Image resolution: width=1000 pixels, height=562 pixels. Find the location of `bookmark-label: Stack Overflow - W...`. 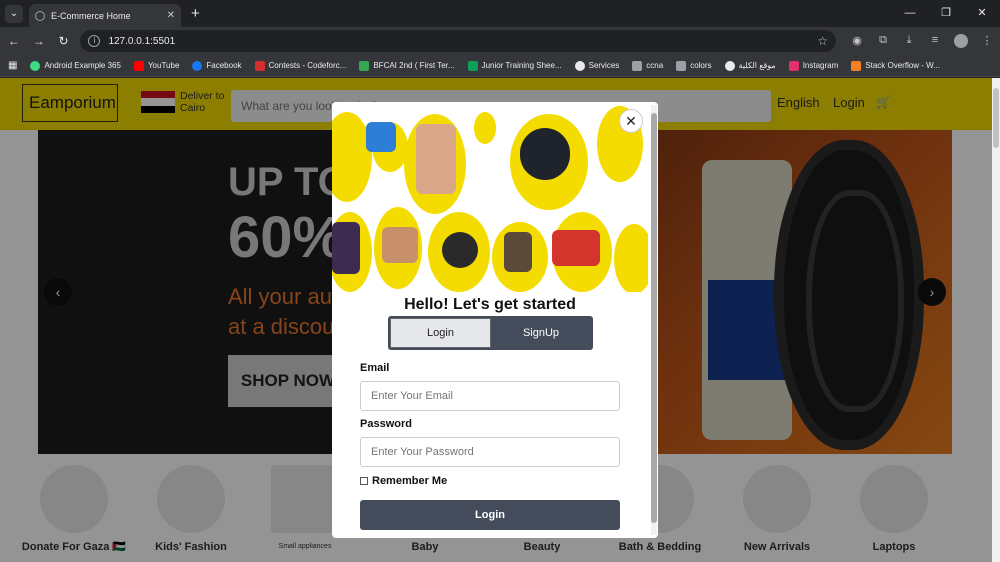

bookmark-label: Stack Overflow - W... is located at coordinates (902, 65).